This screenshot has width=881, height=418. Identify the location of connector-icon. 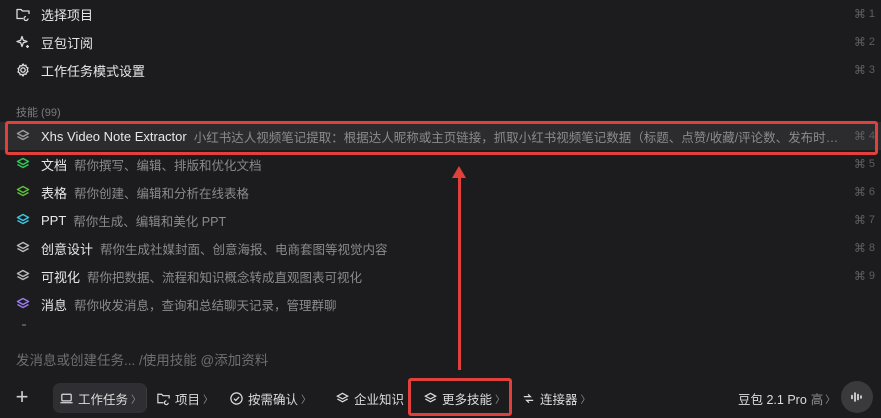
(528, 398).